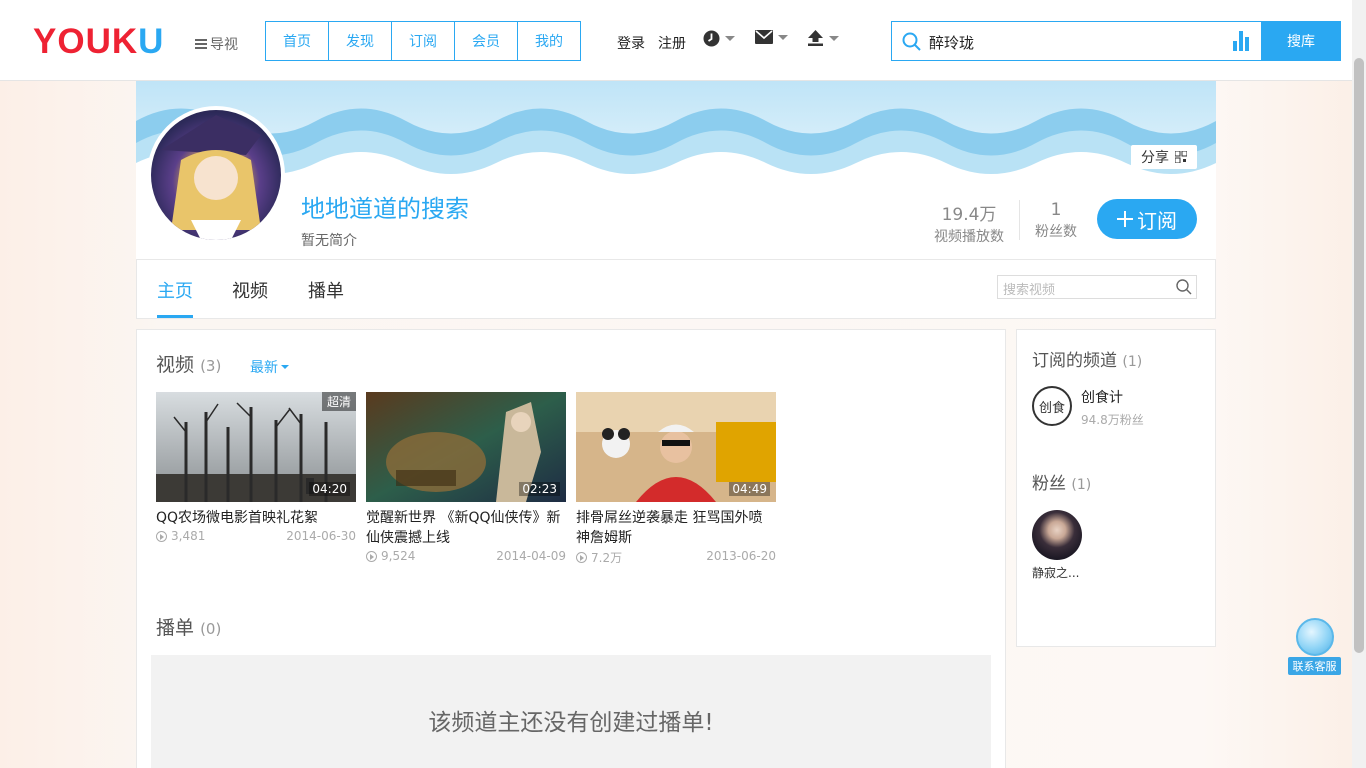 This screenshot has height=768, width=1366. I want to click on nav-discover: 发现, so click(360, 41).